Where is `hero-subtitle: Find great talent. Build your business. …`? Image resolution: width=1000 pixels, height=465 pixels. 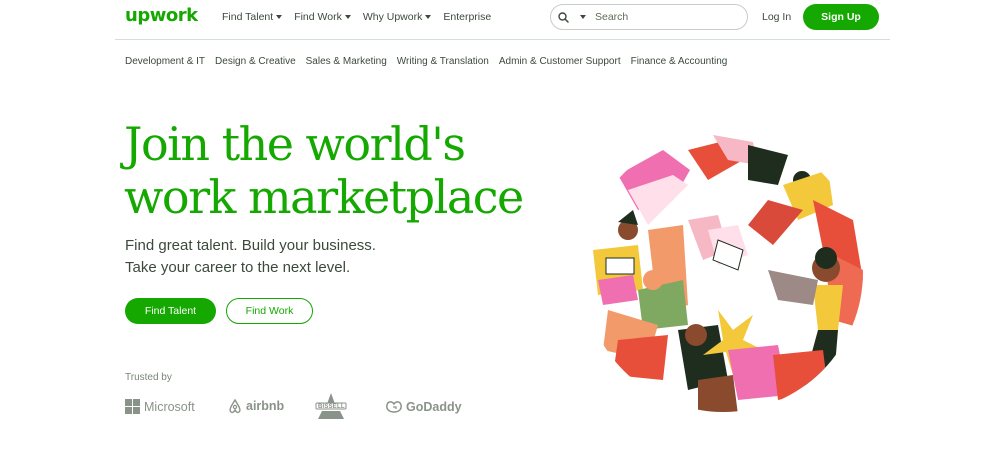 hero-subtitle: Find great talent. Build your business. … is located at coordinates (250, 257).